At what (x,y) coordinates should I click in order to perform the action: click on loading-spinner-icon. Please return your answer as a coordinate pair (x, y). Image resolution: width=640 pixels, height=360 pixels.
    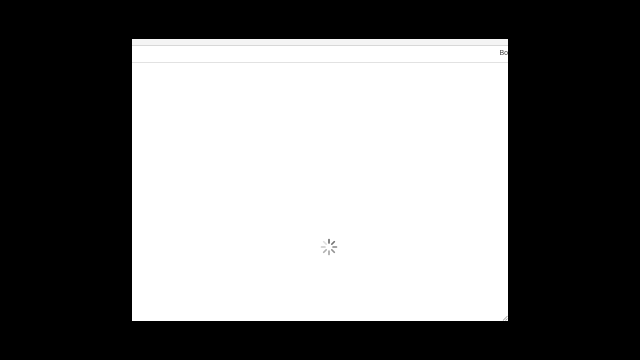
    Looking at the image, I should click on (329, 247).